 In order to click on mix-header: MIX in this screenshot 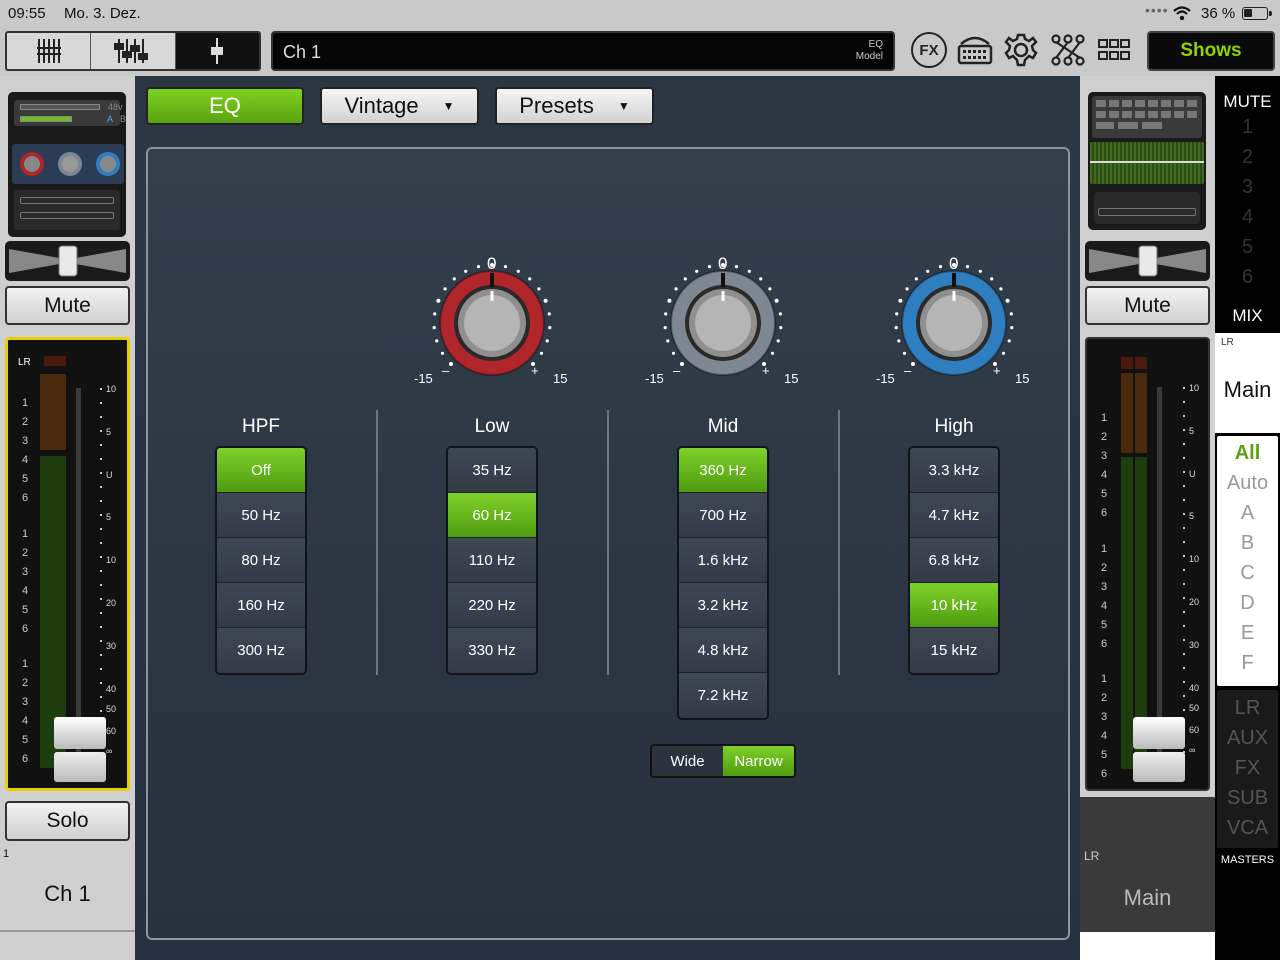, I will do `click(1247, 315)`.